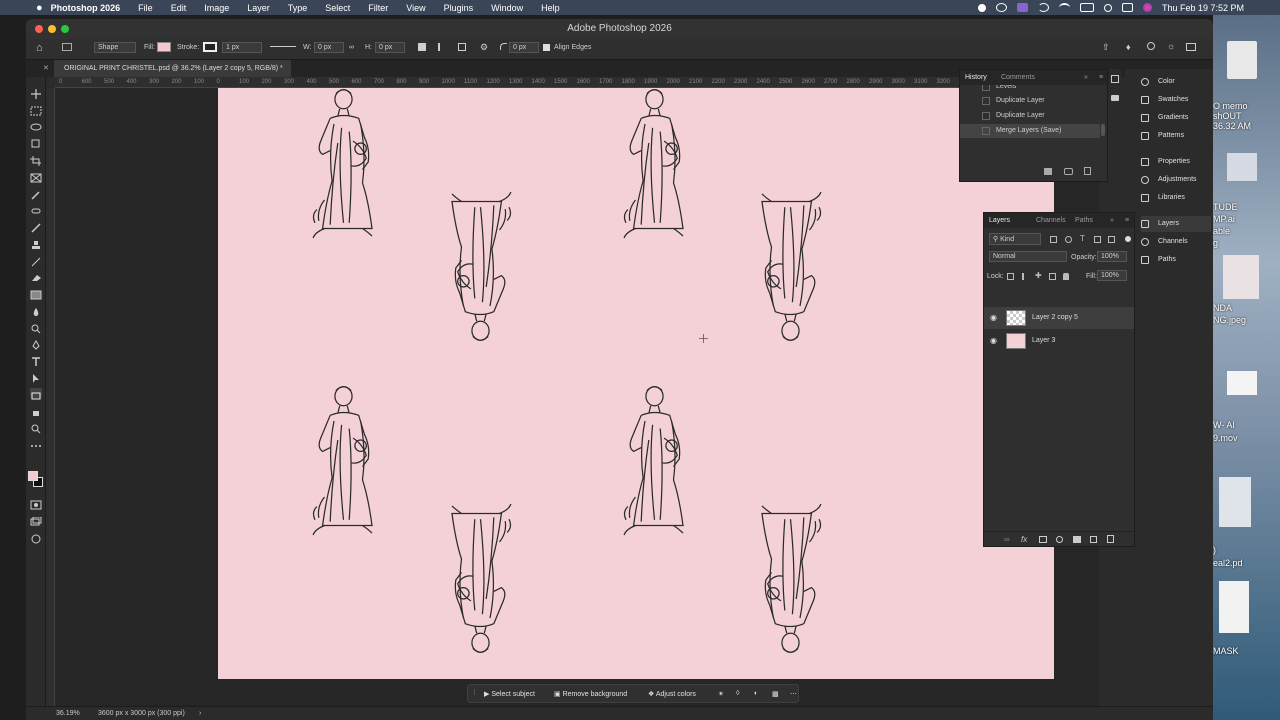 This screenshot has width=1280, height=720. What do you see at coordinates (1043, 7) in the screenshot?
I see `moon-icon` at bounding box center [1043, 7].